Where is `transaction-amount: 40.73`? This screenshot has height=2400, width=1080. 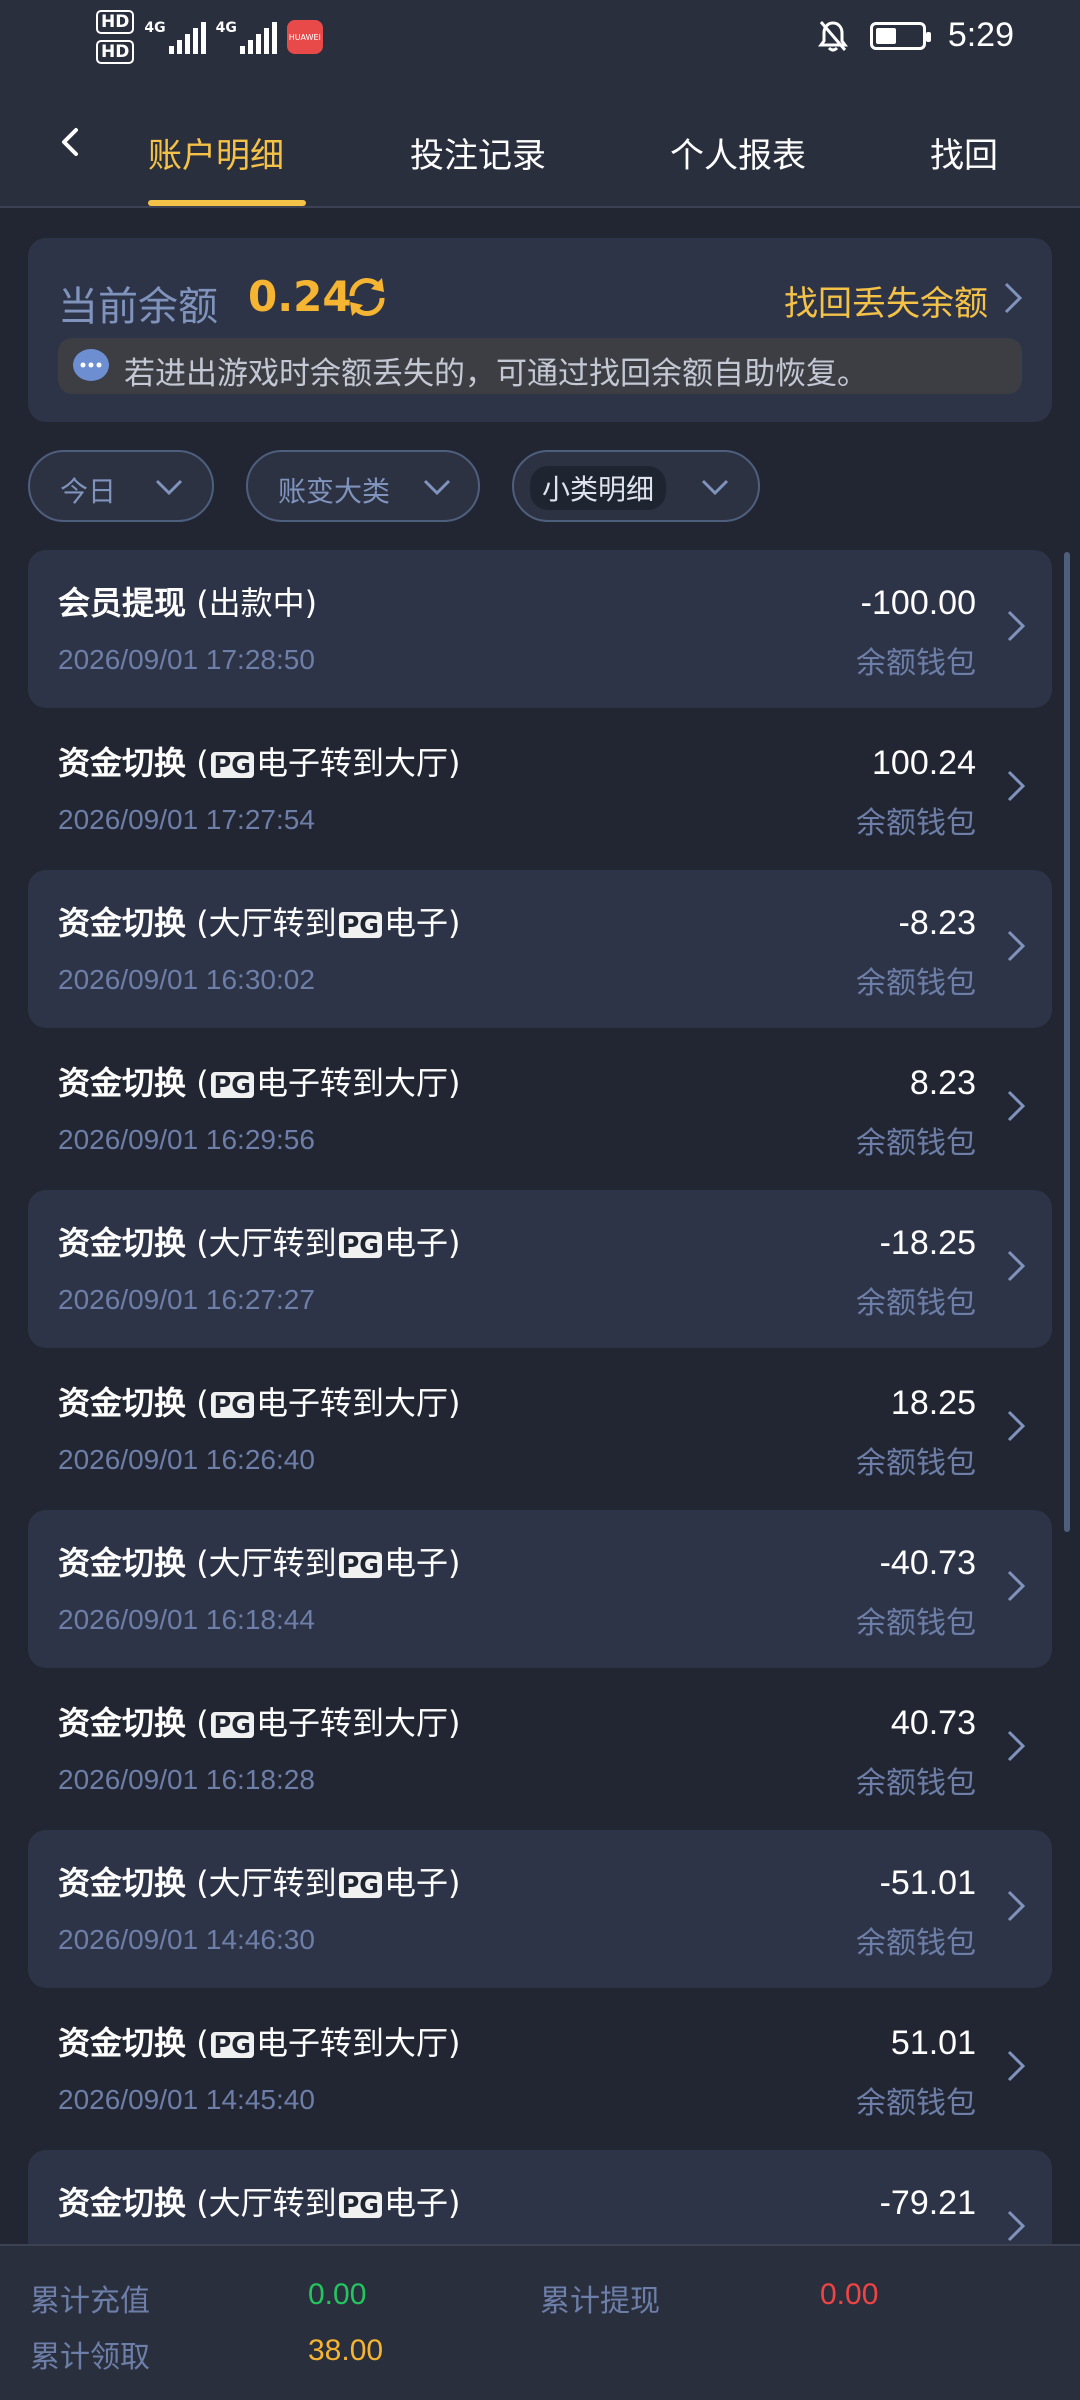
transaction-amount: 40.73 is located at coordinates (933, 1723).